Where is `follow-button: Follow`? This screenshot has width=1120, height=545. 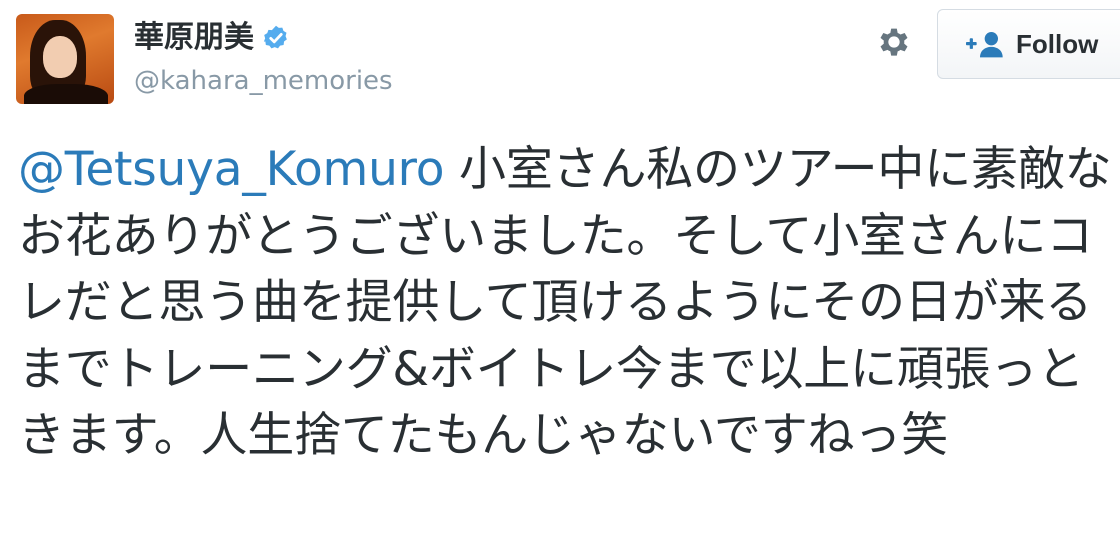
follow-button: Follow is located at coordinates (1028, 44).